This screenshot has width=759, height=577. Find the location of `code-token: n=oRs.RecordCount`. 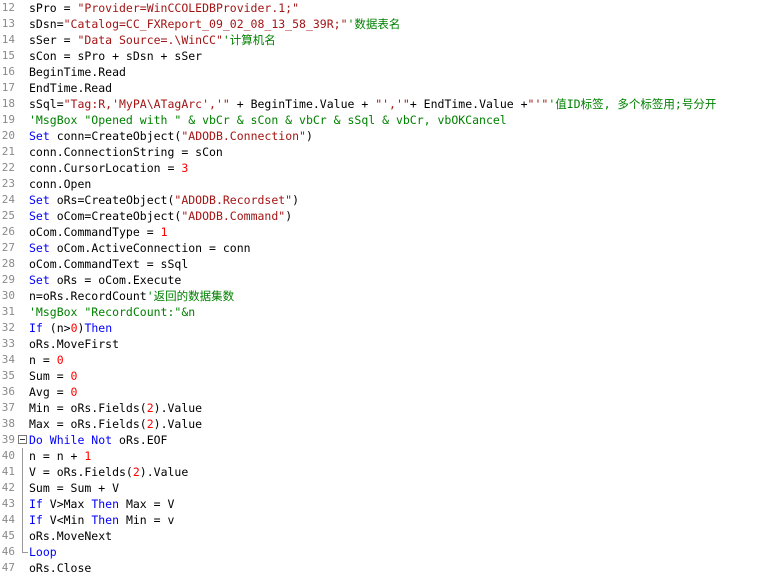

code-token: n=oRs.RecordCount is located at coordinates (88, 296).